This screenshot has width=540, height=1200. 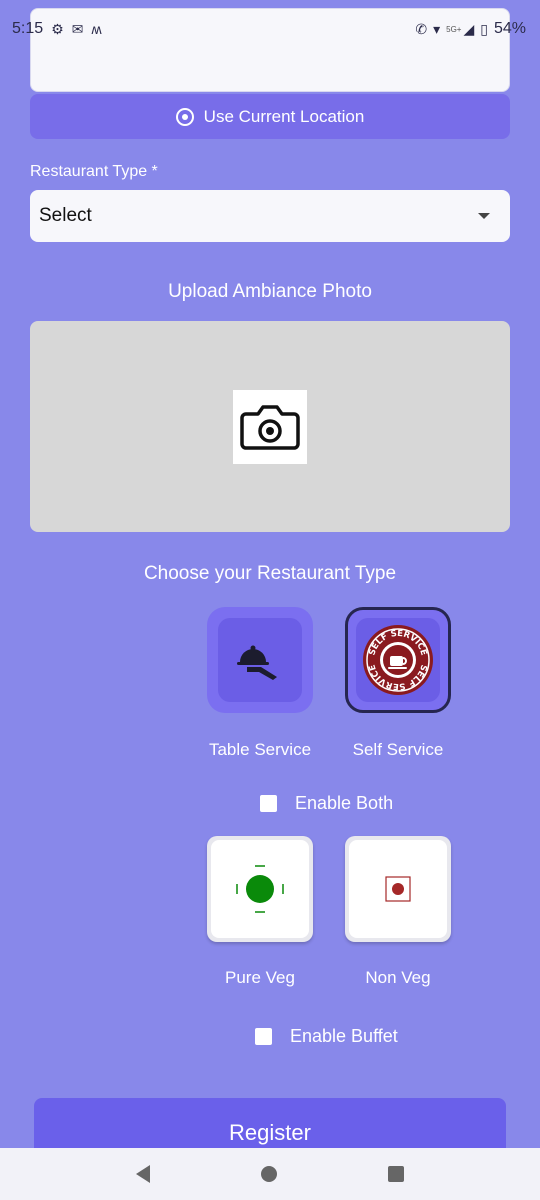 I want to click on restaurant-type-value: Select, so click(x=65, y=215).